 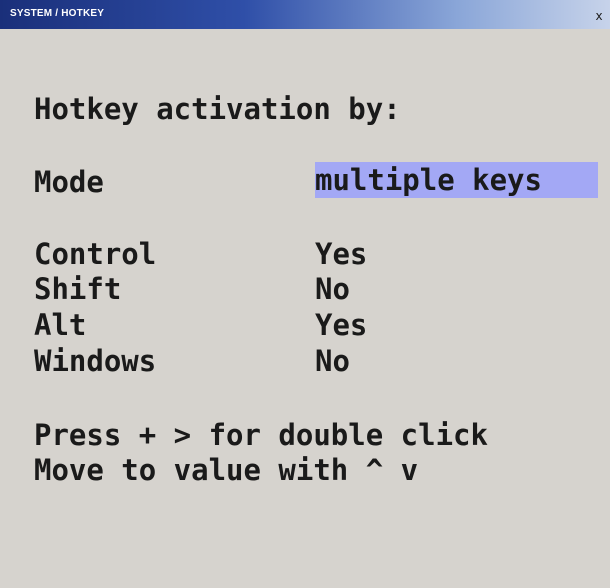 What do you see at coordinates (332, 361) in the screenshot?
I see `windows-value: No` at bounding box center [332, 361].